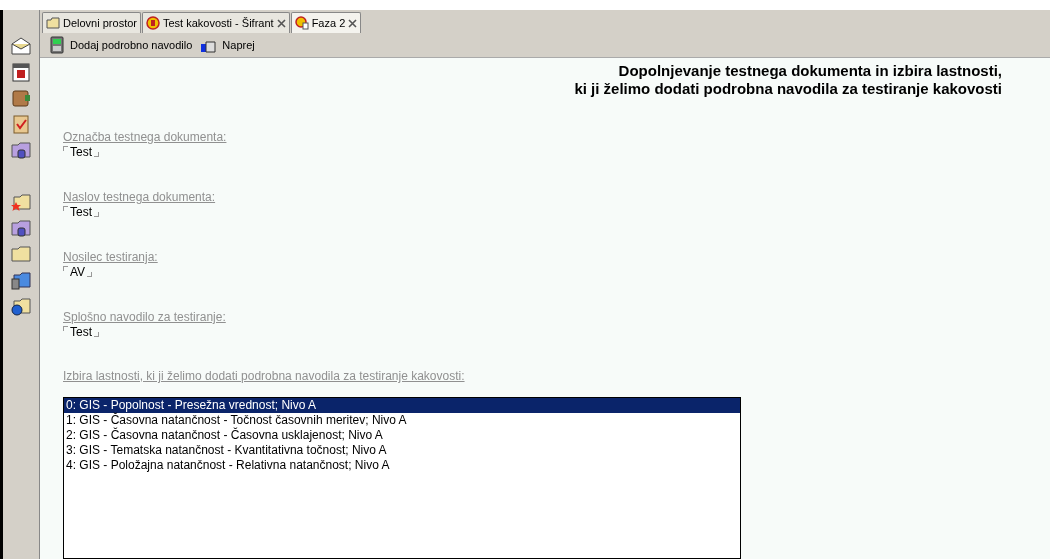 This screenshot has height=559, width=1050. What do you see at coordinates (402, 465) in the screenshot?
I see `list-item: 4: GIS - Položajna natančnost - Relativna natančnost; Nivo A` at bounding box center [402, 465].